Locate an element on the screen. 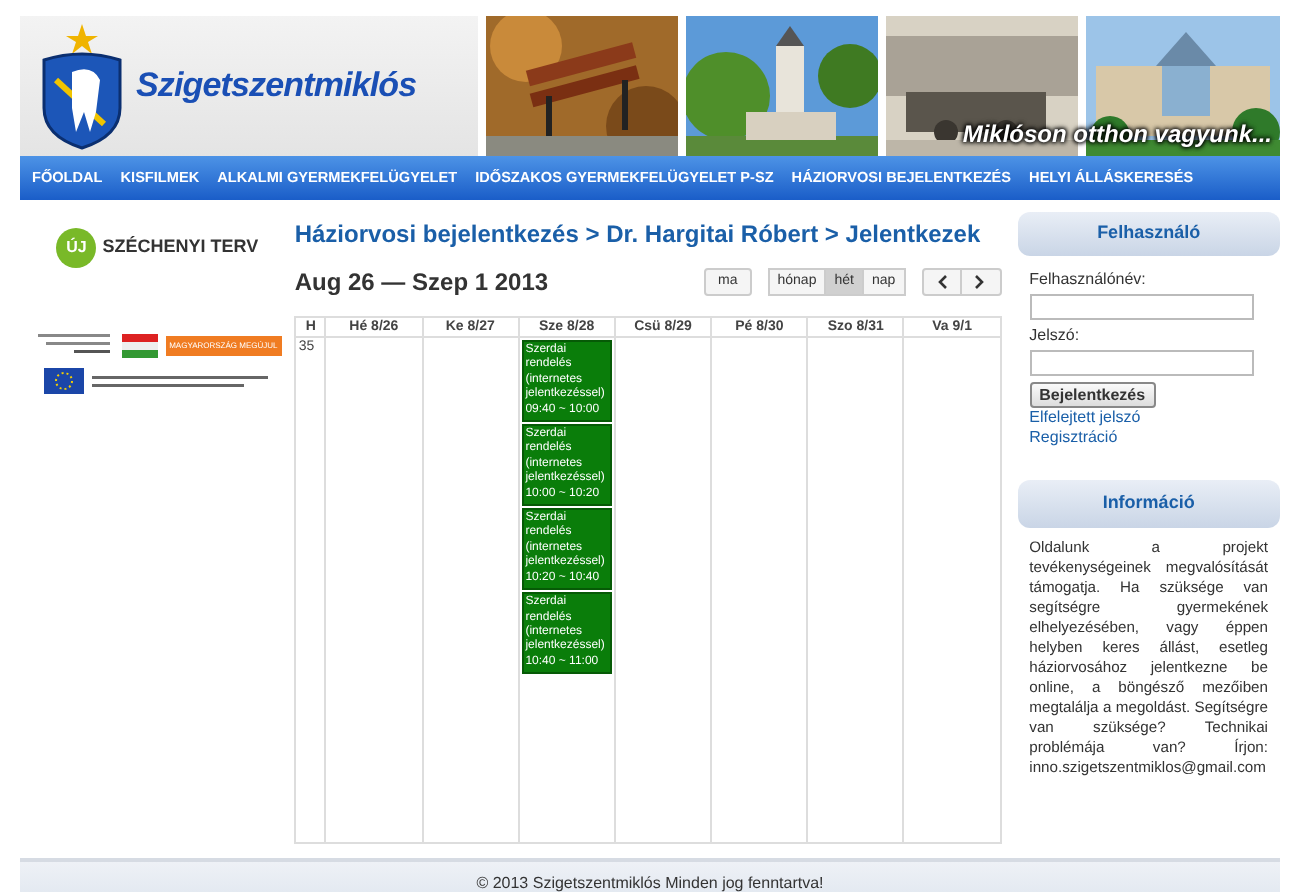  chevron-right-icon is located at coordinates (980, 282).